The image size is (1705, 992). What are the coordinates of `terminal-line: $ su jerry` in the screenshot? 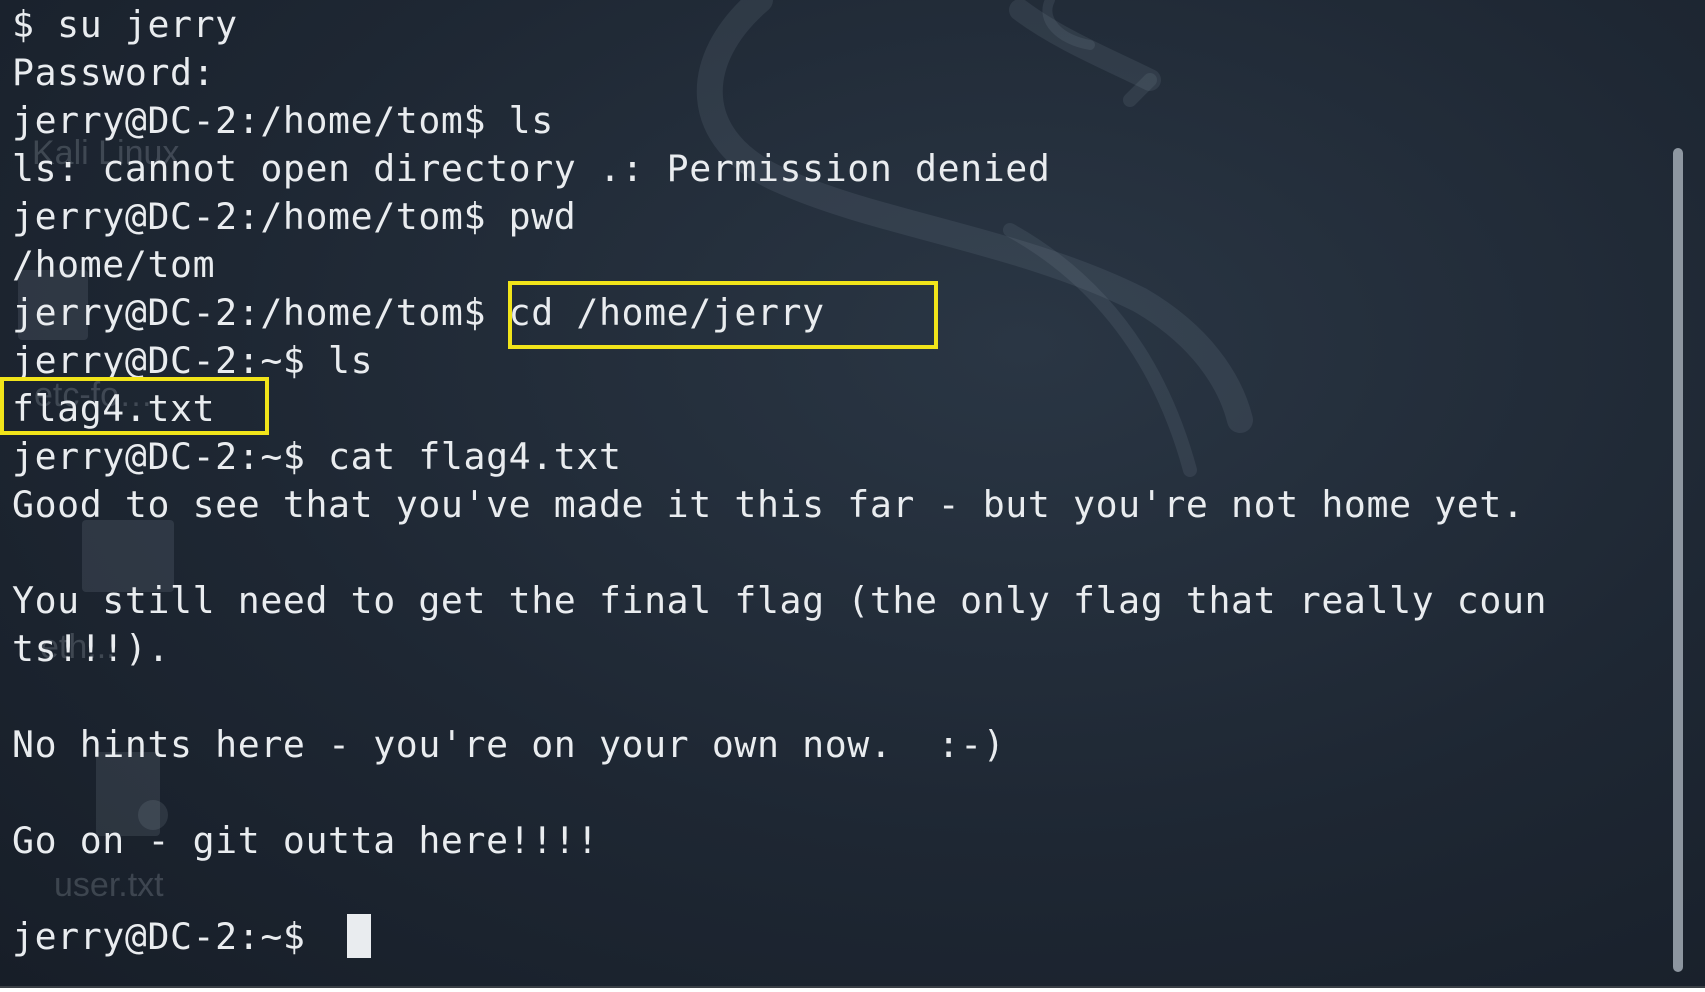 It's located at (125, 24).